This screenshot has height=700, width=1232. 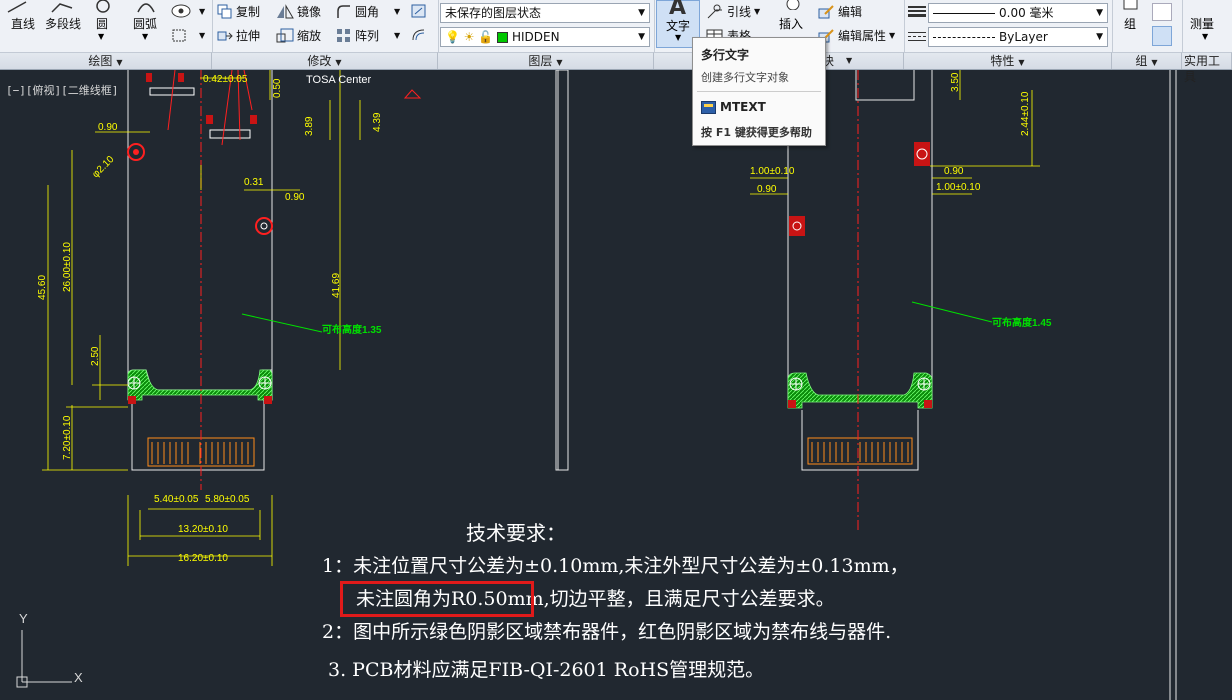 What do you see at coordinates (343, 35) in the screenshot?
I see `array-icon` at bounding box center [343, 35].